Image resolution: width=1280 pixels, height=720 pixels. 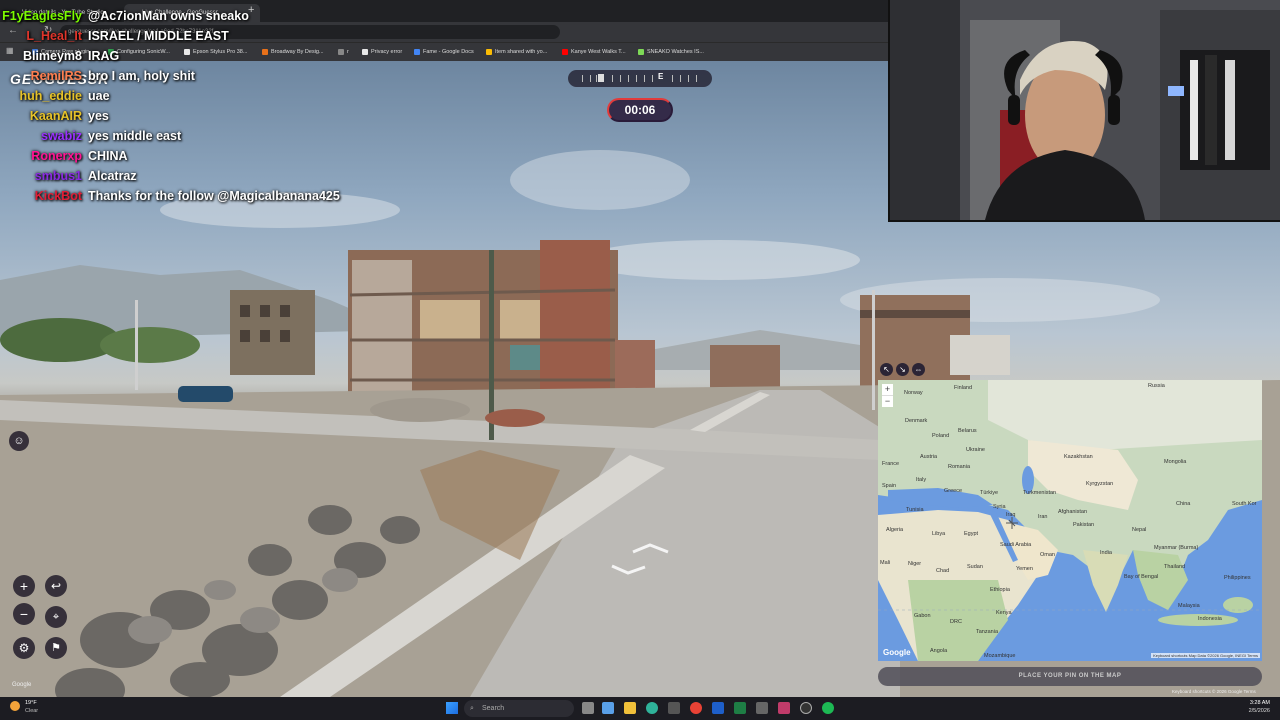 I want to click on map-label: Algeria, so click(x=895, y=530).